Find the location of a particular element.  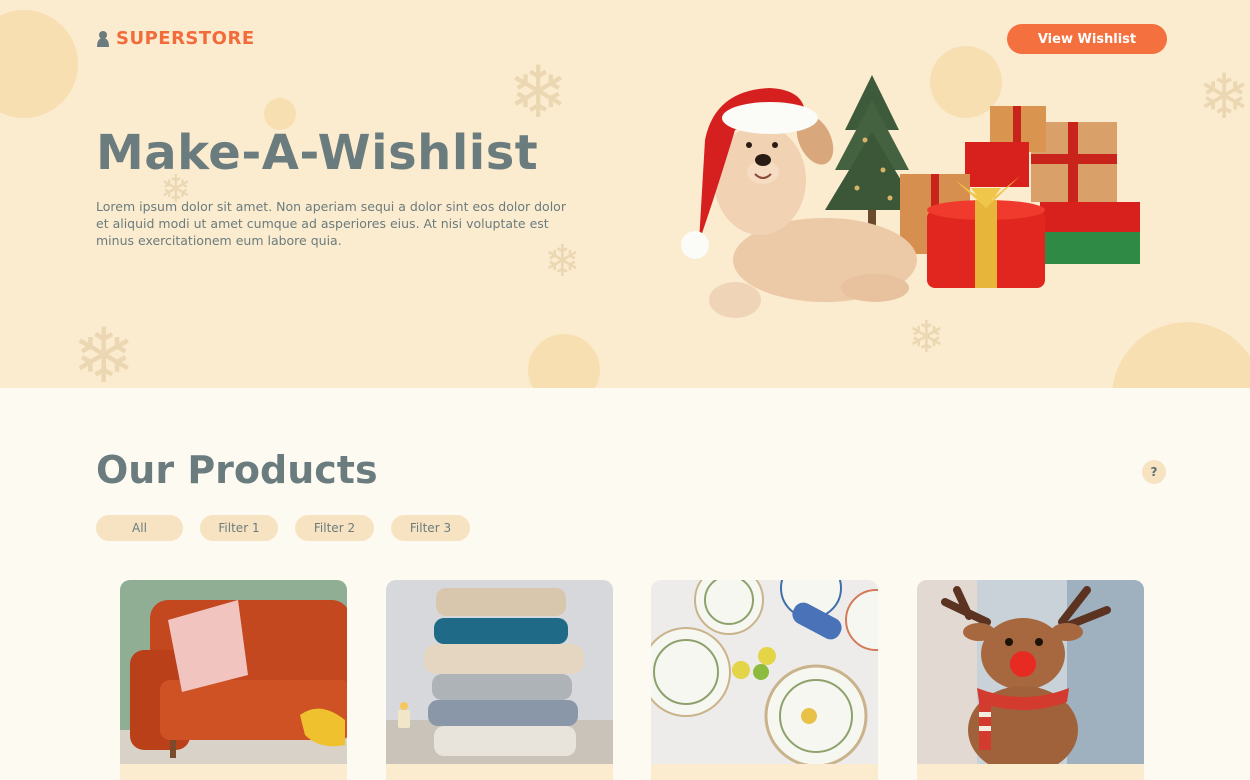

puppy-gifts-image is located at coordinates (910, 196).